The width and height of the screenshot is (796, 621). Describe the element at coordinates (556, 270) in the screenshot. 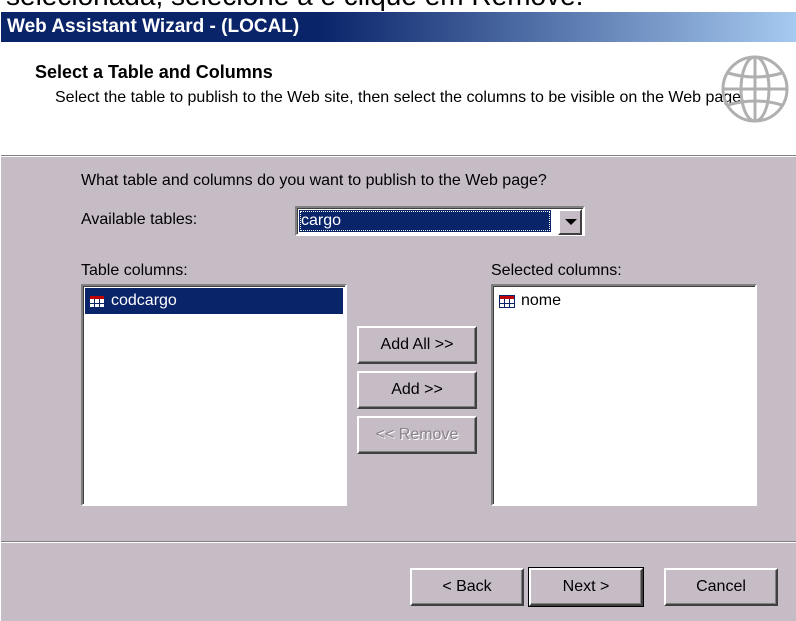

I see `selected-columns-label: Selected columns:` at that location.